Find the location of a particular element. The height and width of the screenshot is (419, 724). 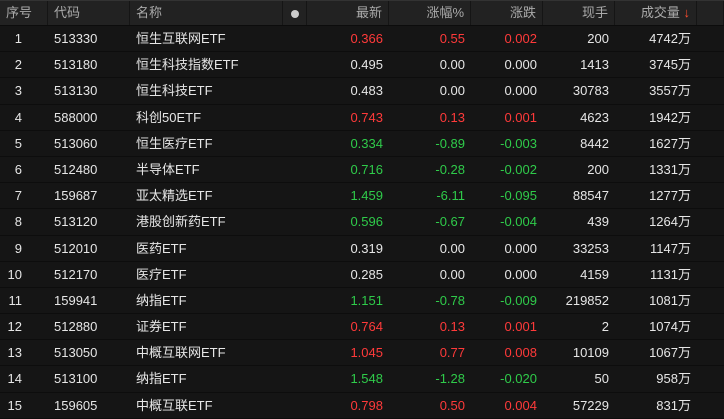

table-row: 2 513180 恒生科技指数ETF 0.495 0.00 0.000 1413 3745万 is located at coordinates (362, 65).